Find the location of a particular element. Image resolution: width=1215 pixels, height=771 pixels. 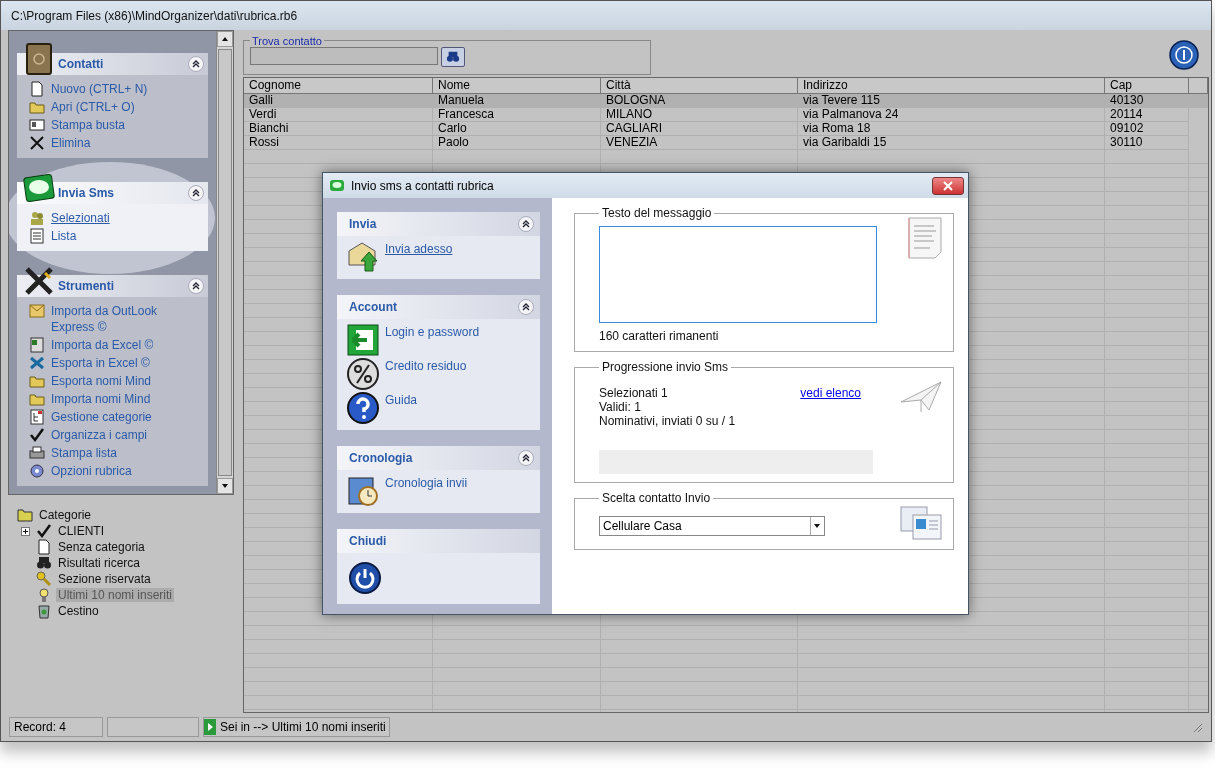

page-icon is located at coordinates (44, 547).